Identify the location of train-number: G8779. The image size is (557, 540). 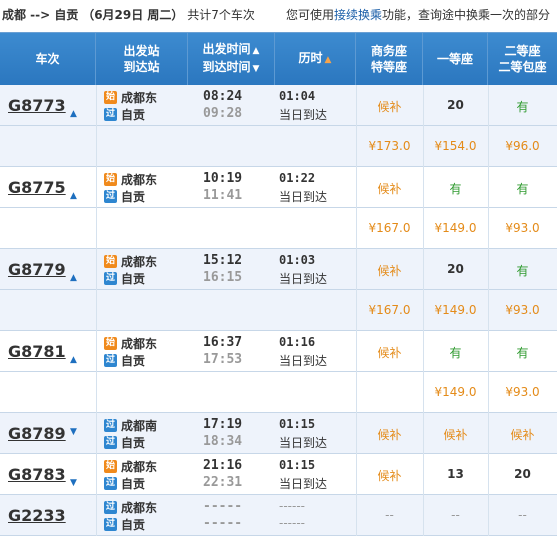
(37, 269).